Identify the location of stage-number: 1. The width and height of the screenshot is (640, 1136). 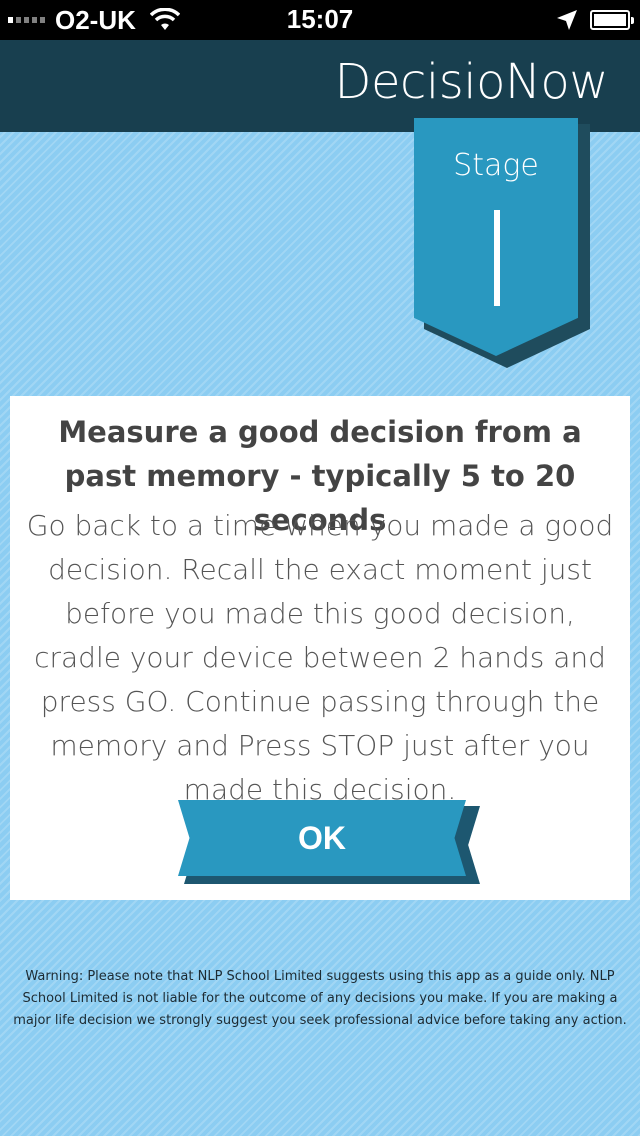
(497, 258).